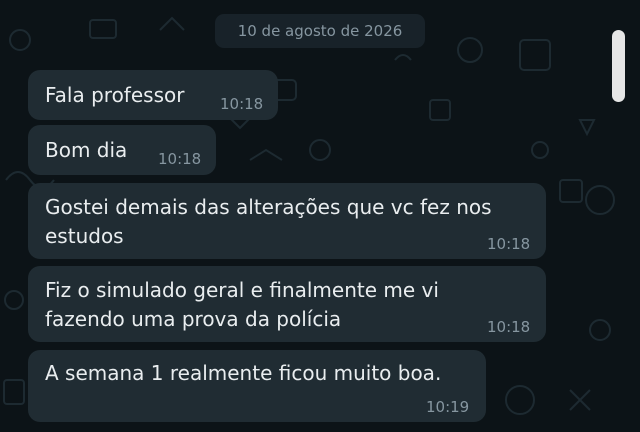 The image size is (640, 432). I want to click on message-line: Fiz o simulado geral e finalmente me vi, so click(242, 290).